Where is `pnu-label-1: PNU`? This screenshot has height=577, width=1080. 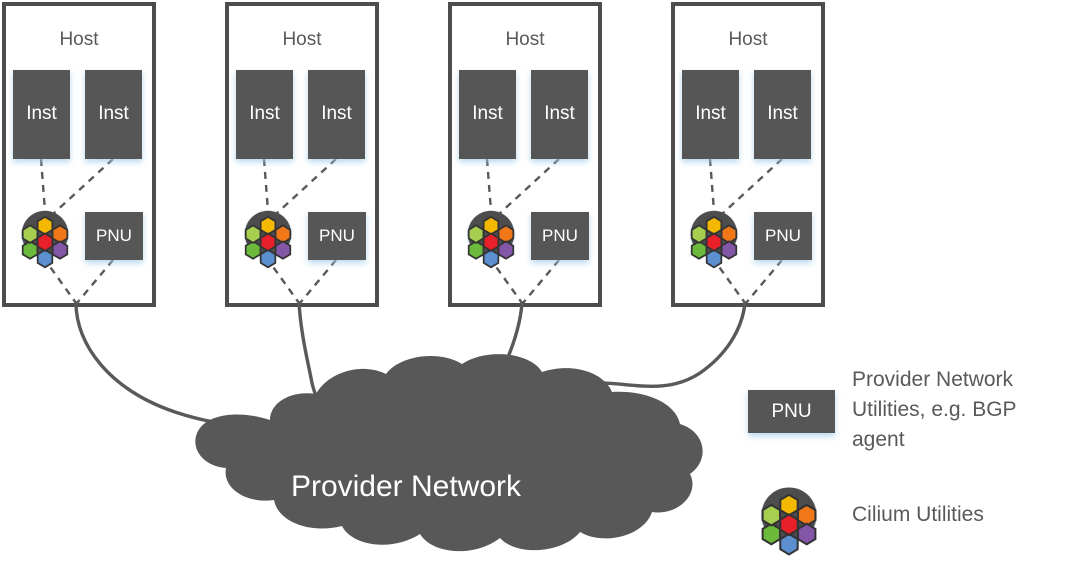
pnu-label-1: PNU is located at coordinates (114, 235).